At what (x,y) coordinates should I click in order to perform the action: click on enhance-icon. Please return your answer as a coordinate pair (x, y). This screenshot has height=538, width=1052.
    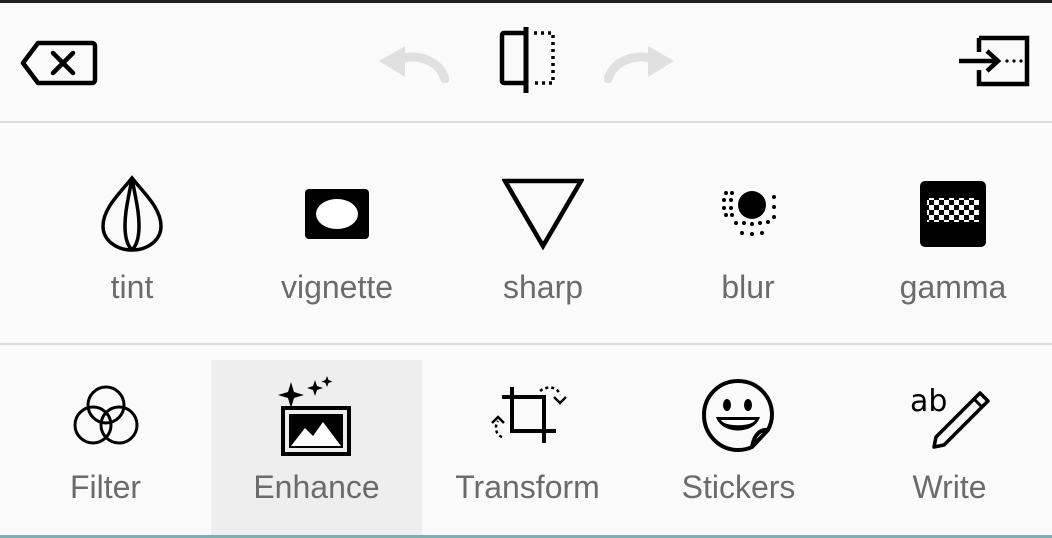
    Looking at the image, I should click on (314, 416).